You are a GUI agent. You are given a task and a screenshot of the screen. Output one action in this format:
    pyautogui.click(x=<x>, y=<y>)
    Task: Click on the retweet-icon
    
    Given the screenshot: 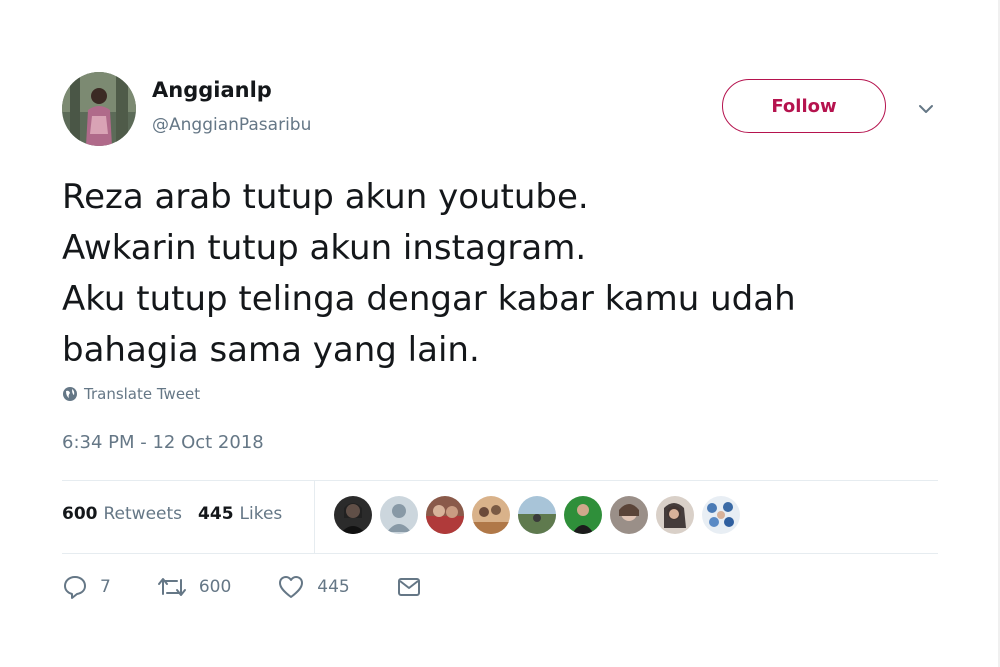 What is the action you would take?
    pyautogui.click(x=171, y=587)
    